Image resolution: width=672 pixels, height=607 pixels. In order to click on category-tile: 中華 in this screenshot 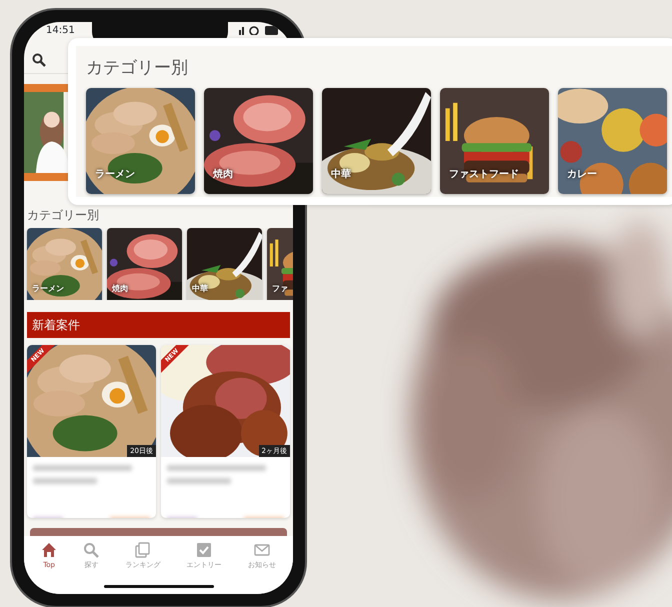, I will do `click(224, 264)`.